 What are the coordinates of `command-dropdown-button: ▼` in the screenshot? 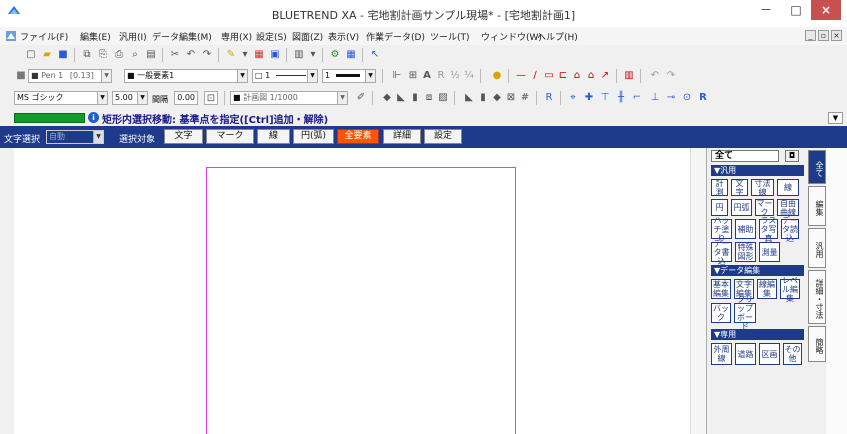 It's located at (835, 118).